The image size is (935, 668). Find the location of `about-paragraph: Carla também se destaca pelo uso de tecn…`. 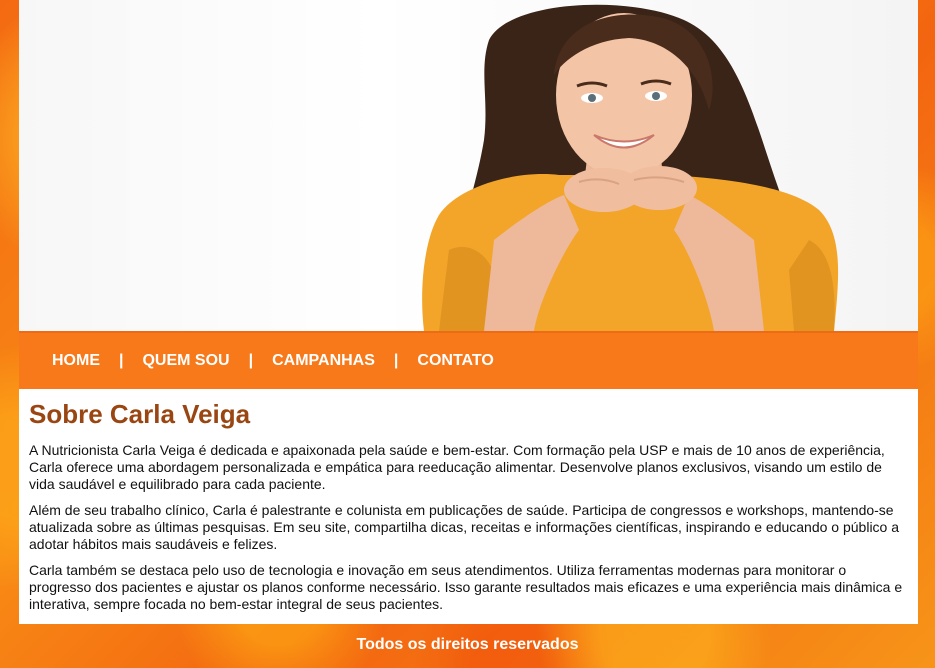

about-paragraph: Carla também se destaca pelo uso de tecn… is located at coordinates (466, 587).